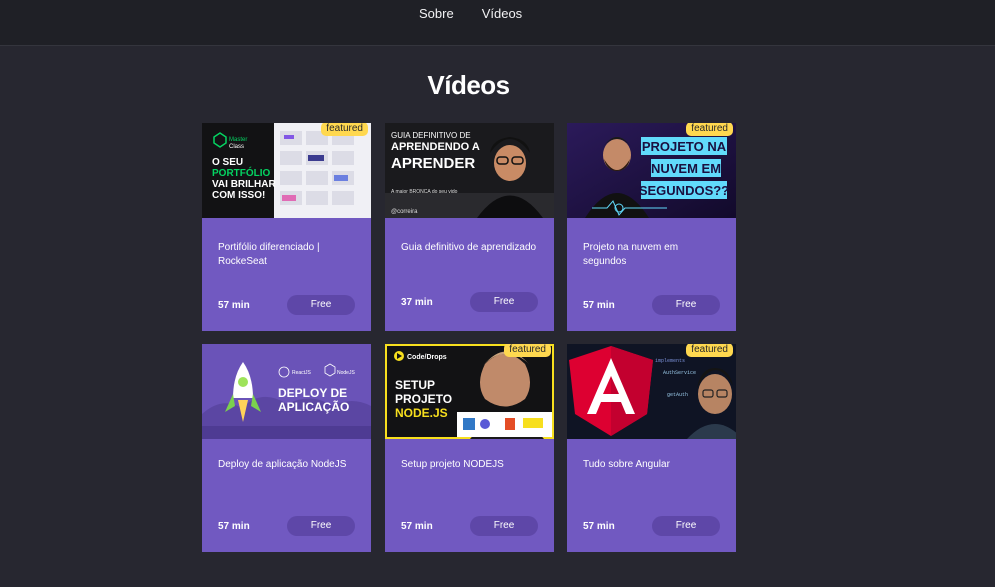  I want to click on thumb-text: ReactJS, so click(302, 373).